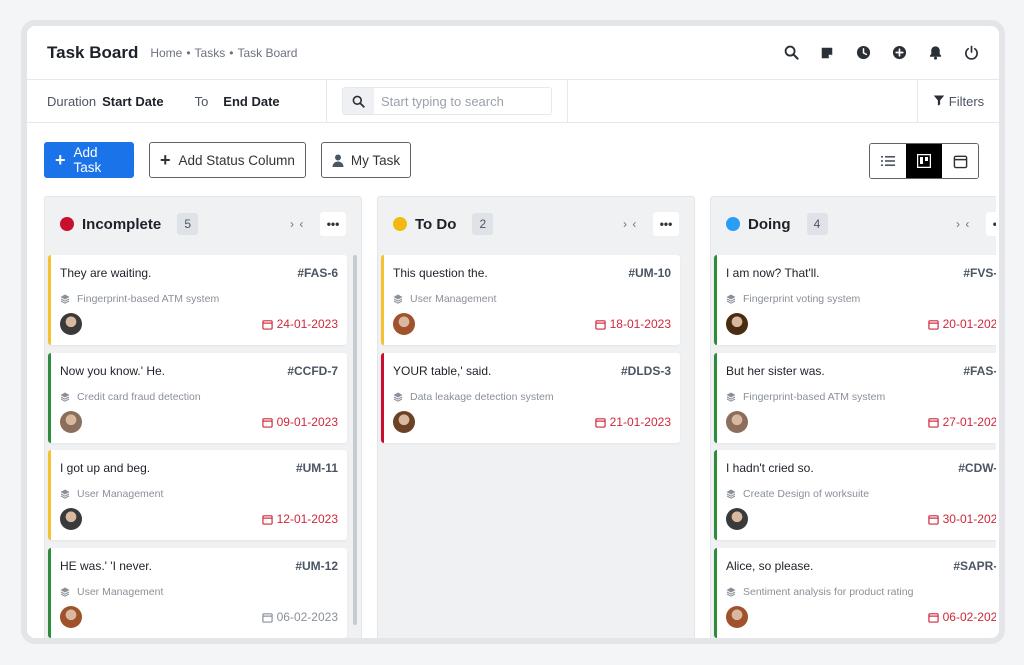 The width and height of the screenshot is (1024, 665). What do you see at coordinates (742, 101) in the screenshot?
I see `filter-spacer` at bounding box center [742, 101].